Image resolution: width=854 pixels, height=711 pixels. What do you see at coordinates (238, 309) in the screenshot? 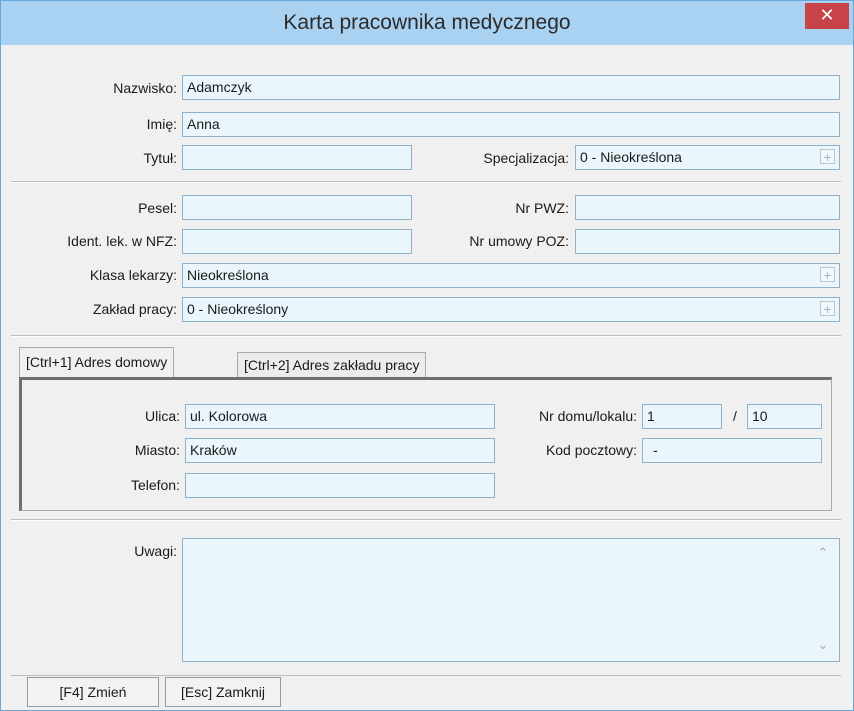
I see `zaklad-value: 0 - Nieokreślony` at bounding box center [238, 309].